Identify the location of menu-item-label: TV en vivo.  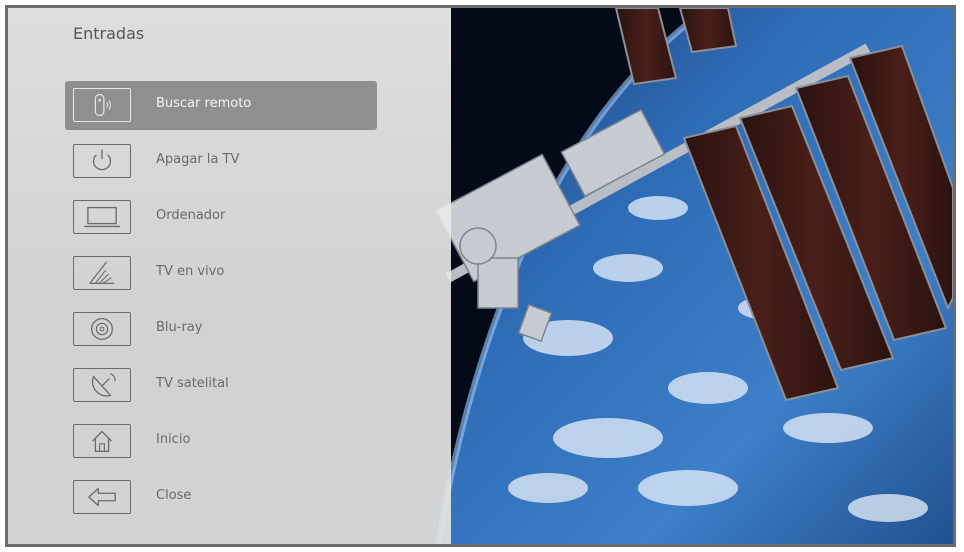
(190, 271).